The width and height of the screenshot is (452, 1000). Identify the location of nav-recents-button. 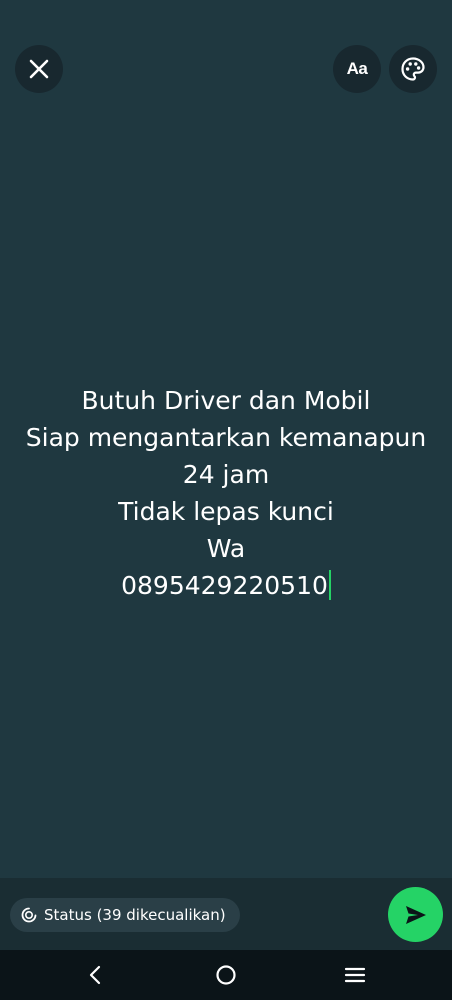
(355, 975).